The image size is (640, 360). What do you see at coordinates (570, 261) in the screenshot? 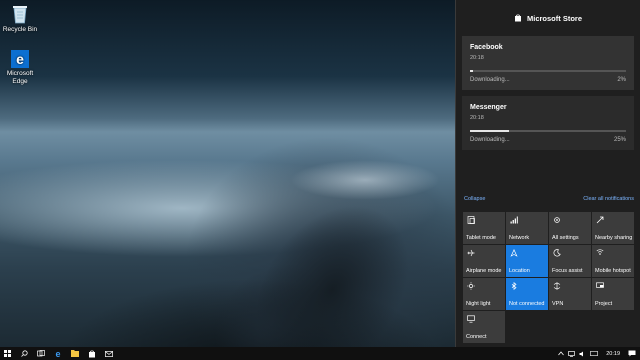
I see `quick-action-focus-assist: Focus assist` at bounding box center [570, 261].